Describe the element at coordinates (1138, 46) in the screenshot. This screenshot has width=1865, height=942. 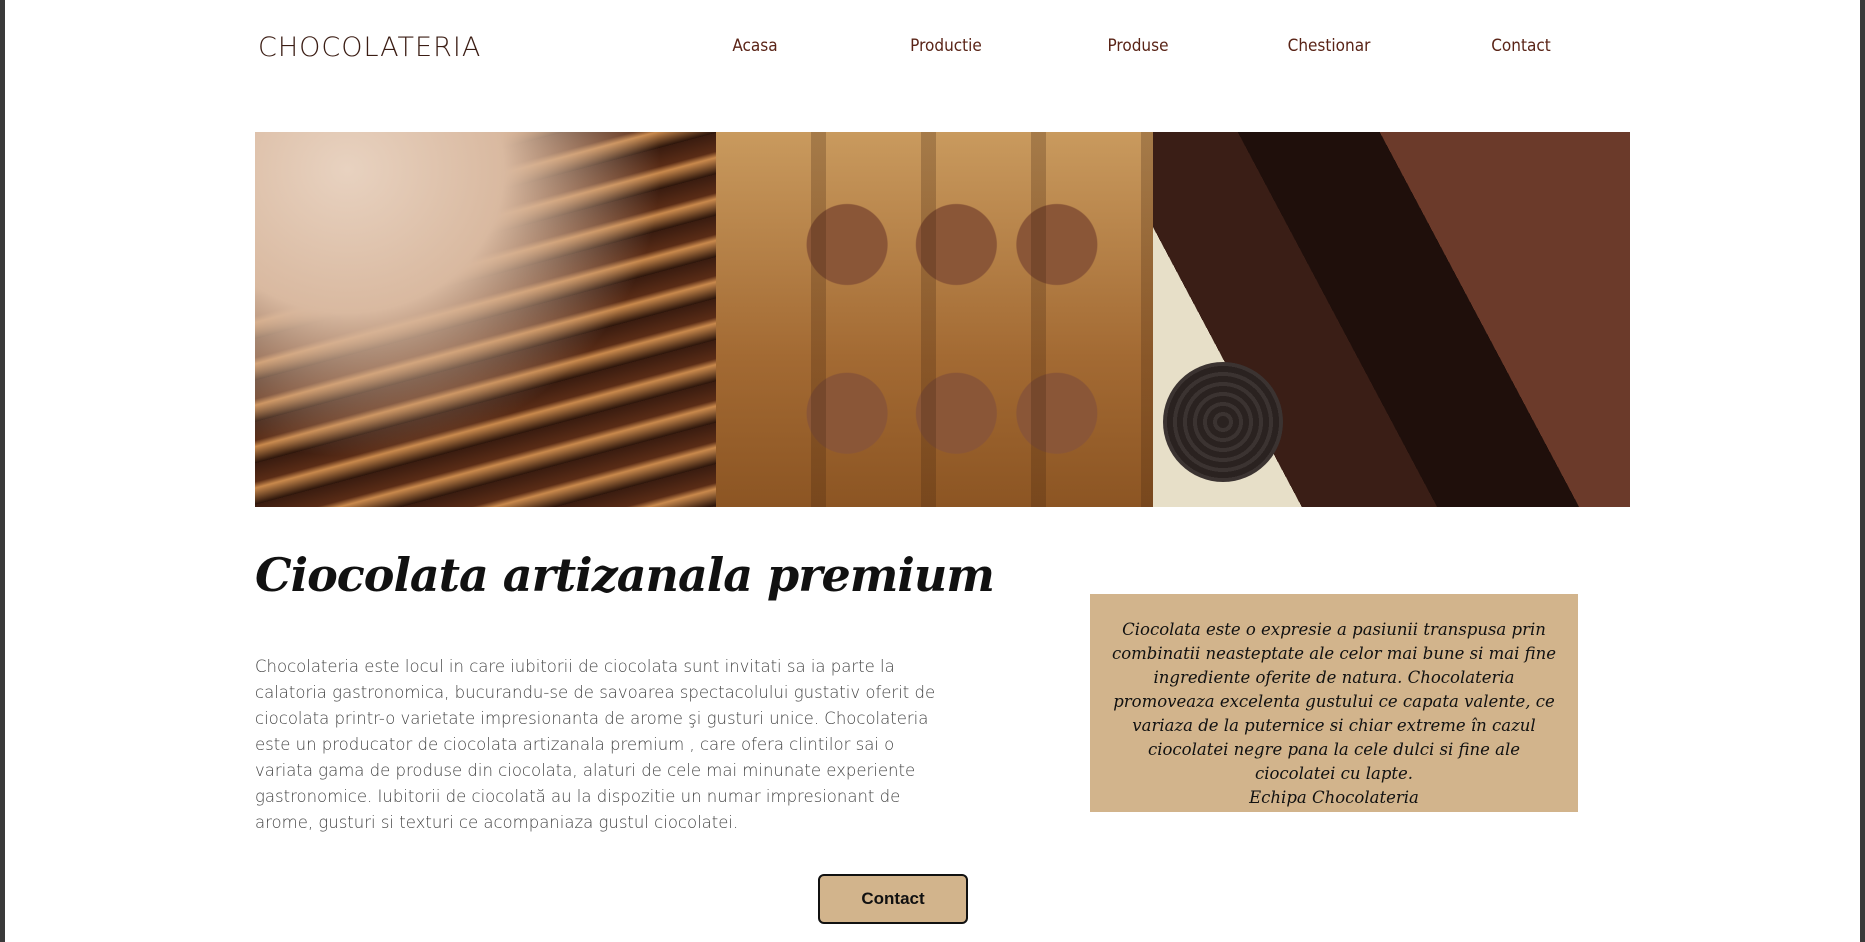
I see `nav-link-produse: Produse` at that location.